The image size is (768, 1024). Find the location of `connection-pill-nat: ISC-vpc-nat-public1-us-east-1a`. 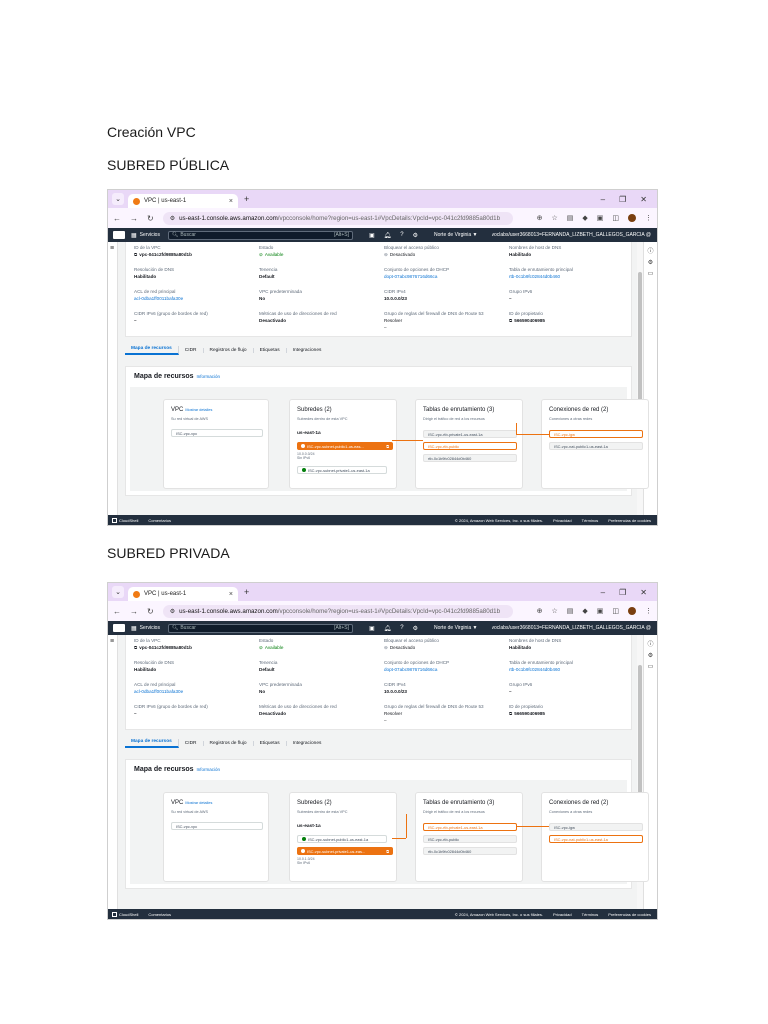

connection-pill-nat: ISC-vpc-nat-public1-us-east-1a is located at coordinates (596, 839).